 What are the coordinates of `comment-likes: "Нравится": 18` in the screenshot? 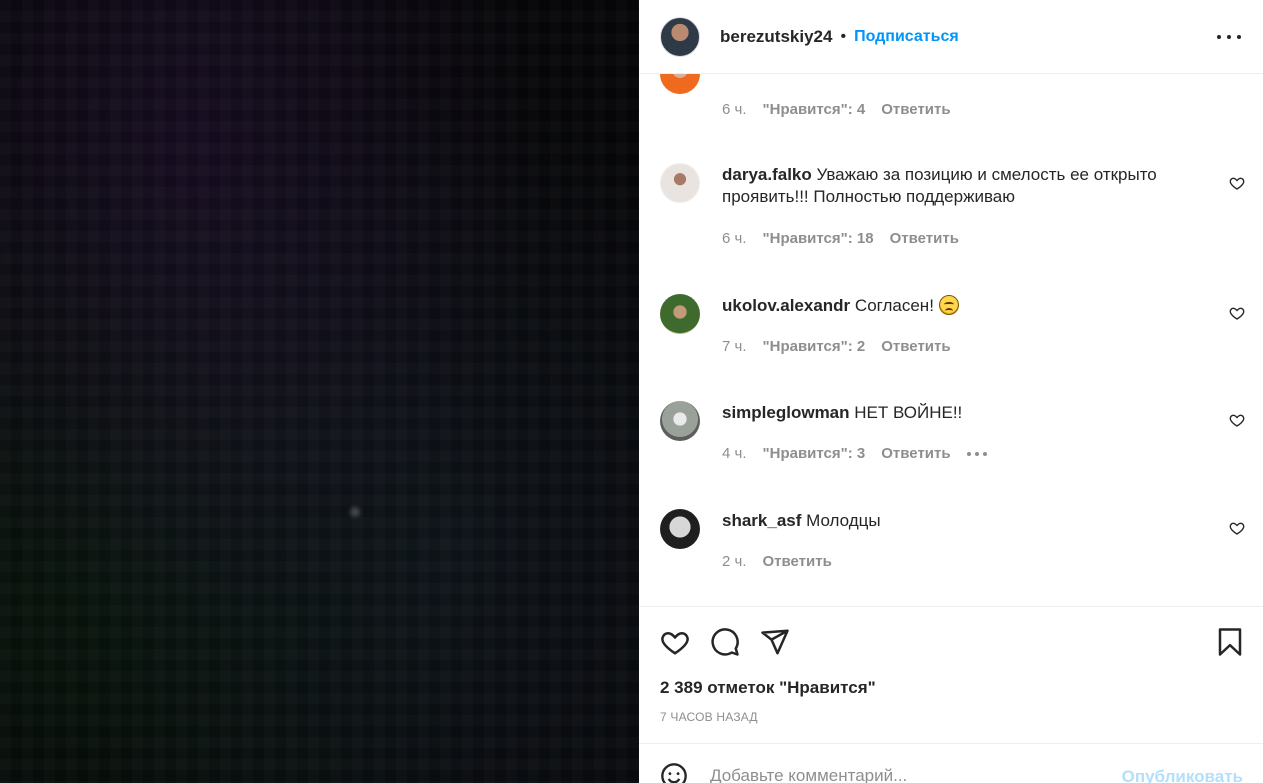 It's located at (818, 238).